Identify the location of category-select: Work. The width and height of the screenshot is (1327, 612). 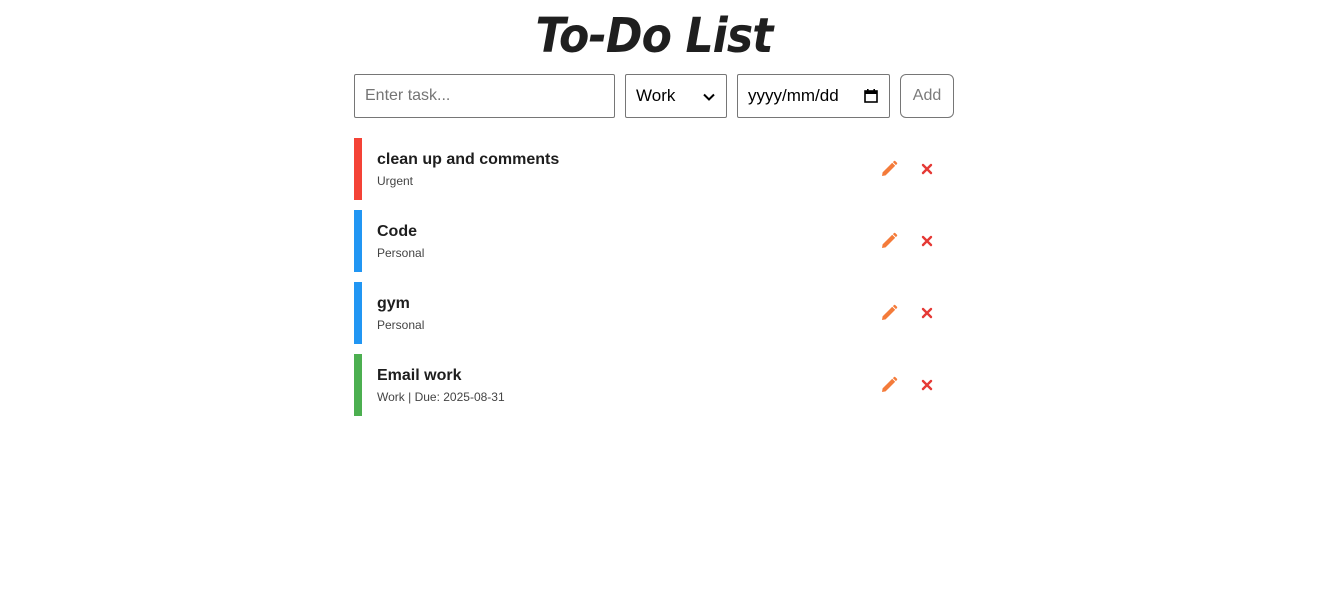
(676, 96).